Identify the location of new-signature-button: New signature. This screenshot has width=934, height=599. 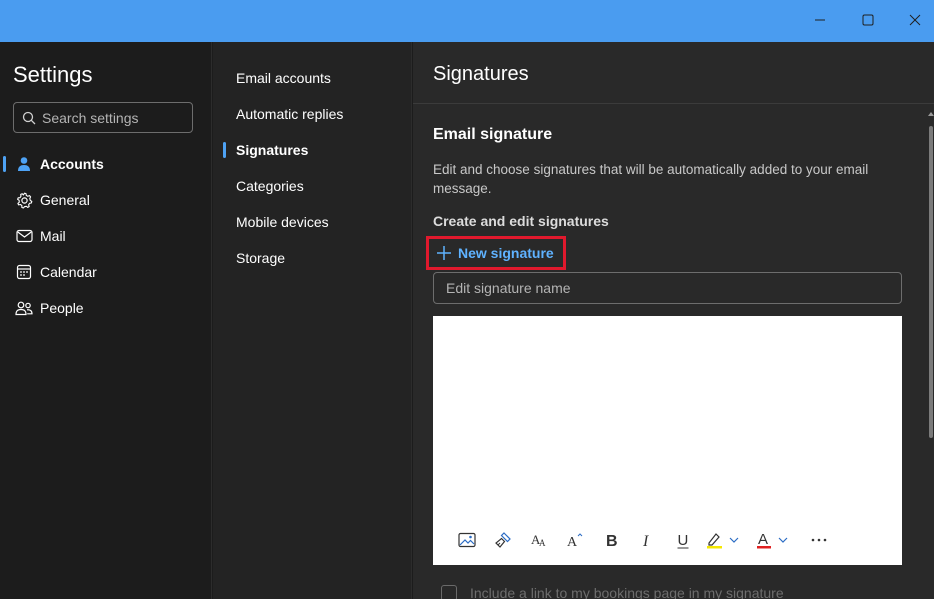
(496, 253).